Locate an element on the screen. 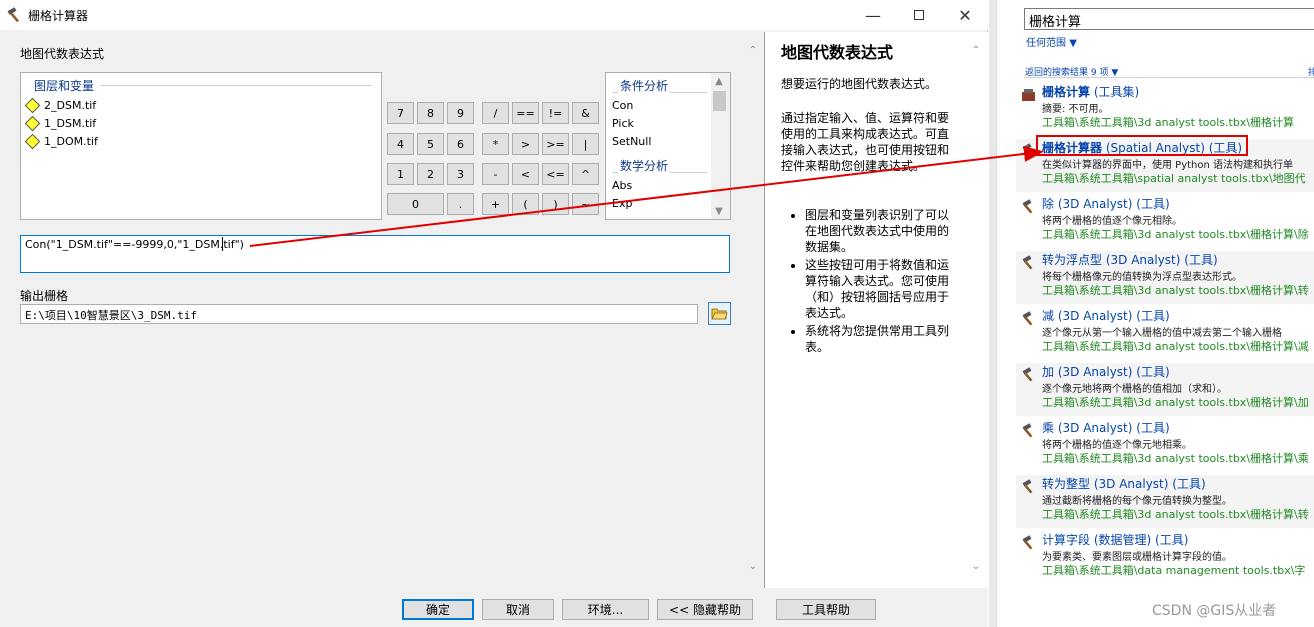  layer-item: 2_DSM.tif is located at coordinates (60, 105).